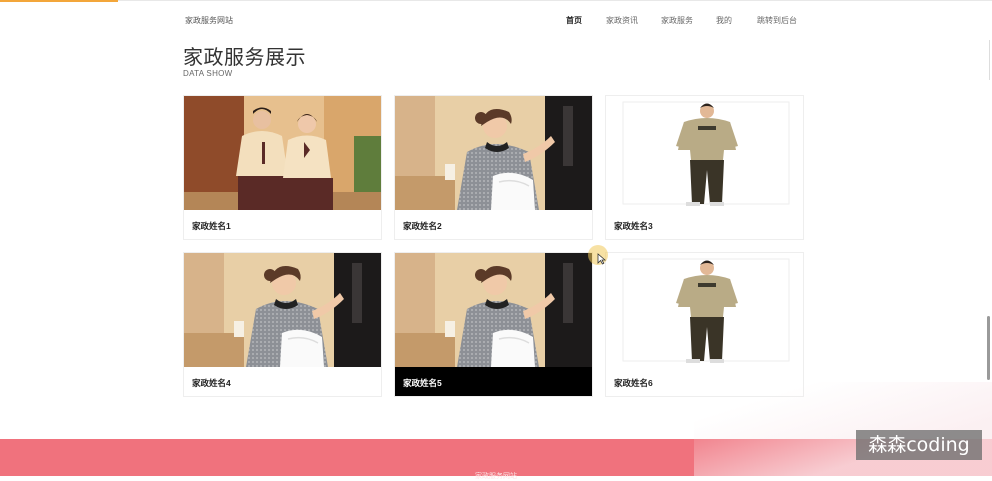 Image resolution: width=992 pixels, height=481 pixels. I want to click on nav-services: 家政服务, so click(677, 20).